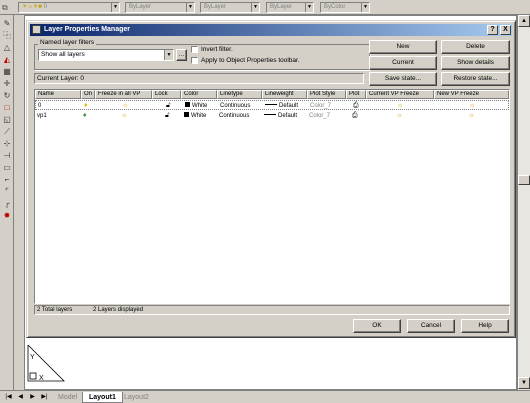 Image resolution: width=530 pixels, height=403 pixels. I want to click on column-header-new-vp-freeze: New VP Freeze, so click(471, 94).